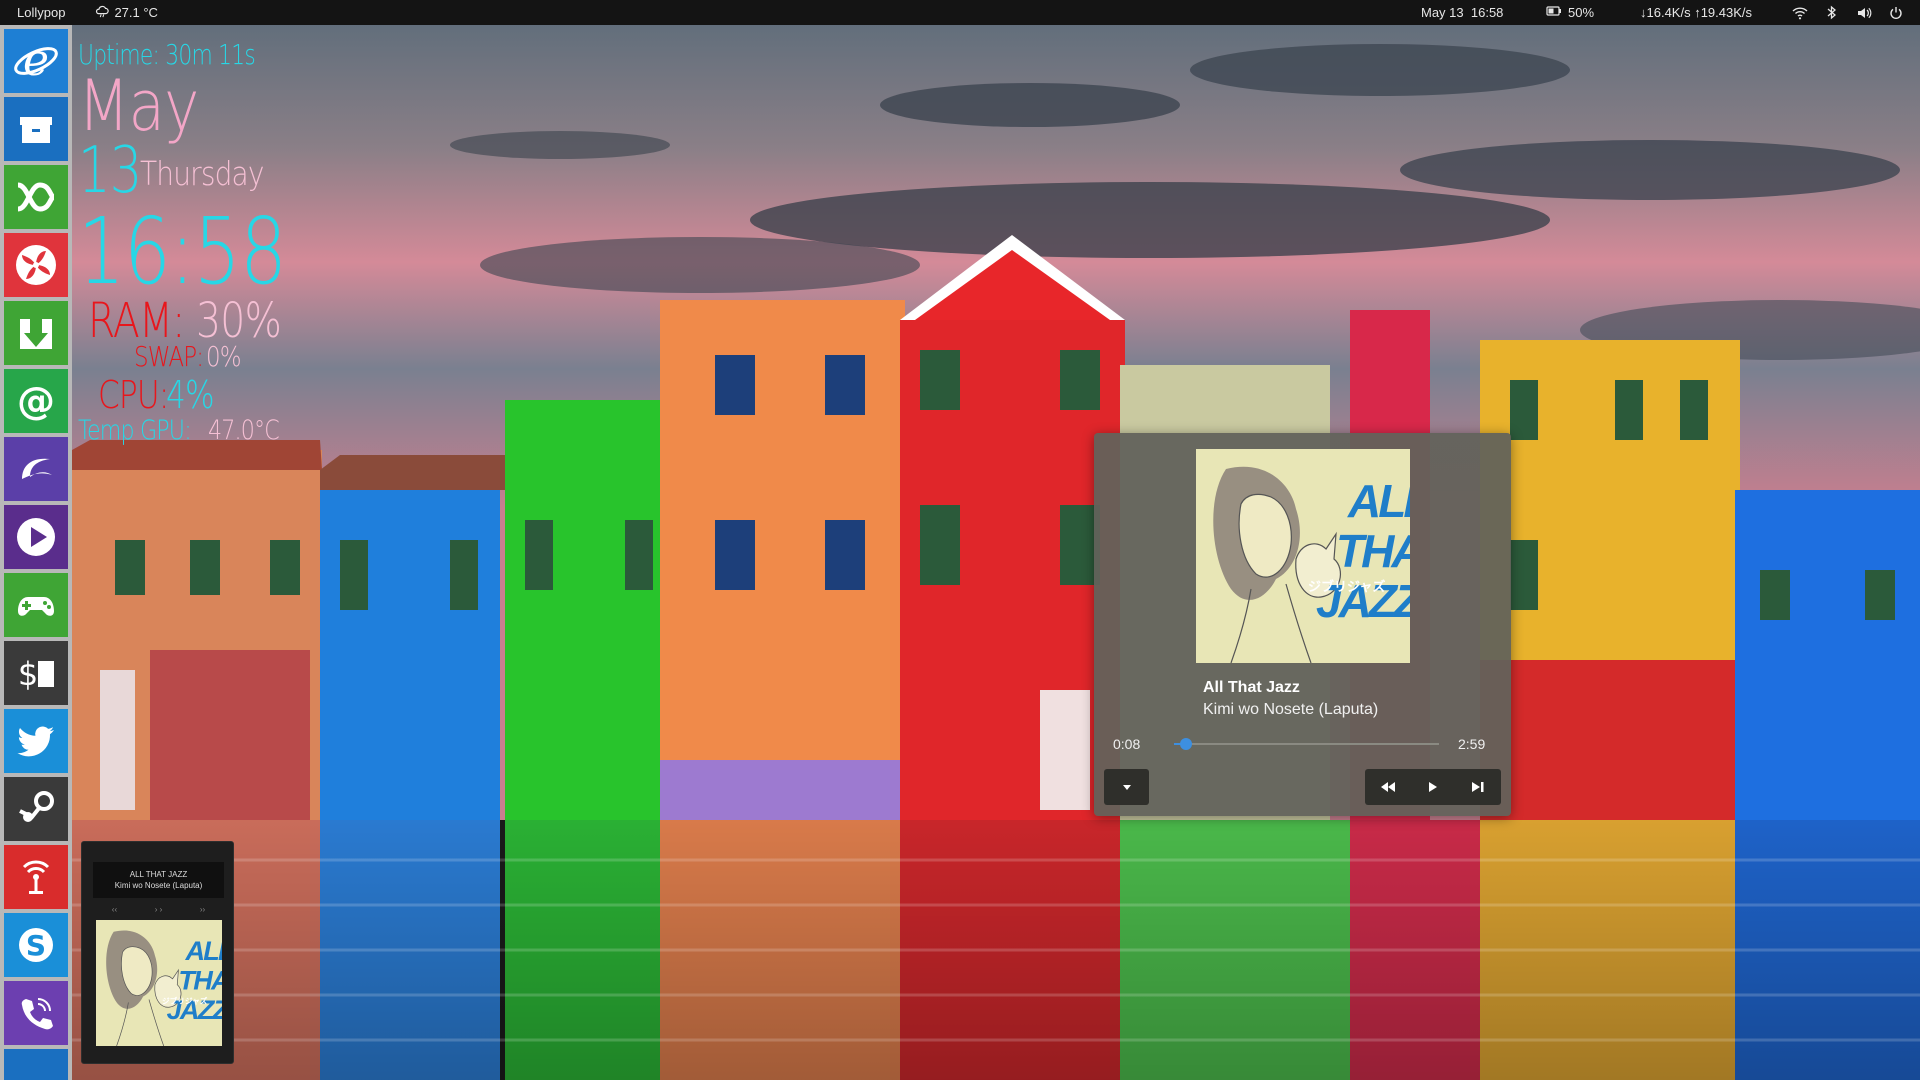  I want to click on distro-name: Lollypop, so click(41, 12).